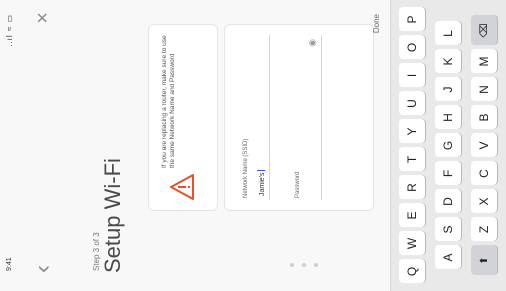 The height and width of the screenshot is (291, 506). I want to click on key-g: G, so click(448, 145).